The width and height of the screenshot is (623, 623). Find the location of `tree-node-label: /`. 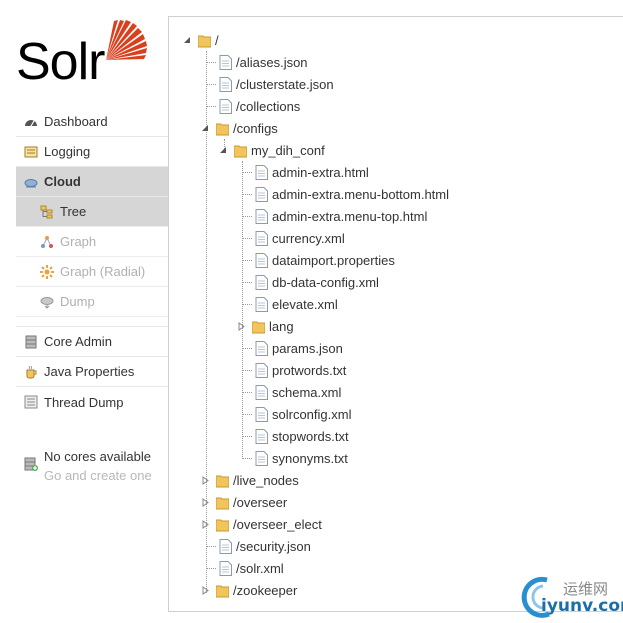

tree-node-label: / is located at coordinates (217, 40).